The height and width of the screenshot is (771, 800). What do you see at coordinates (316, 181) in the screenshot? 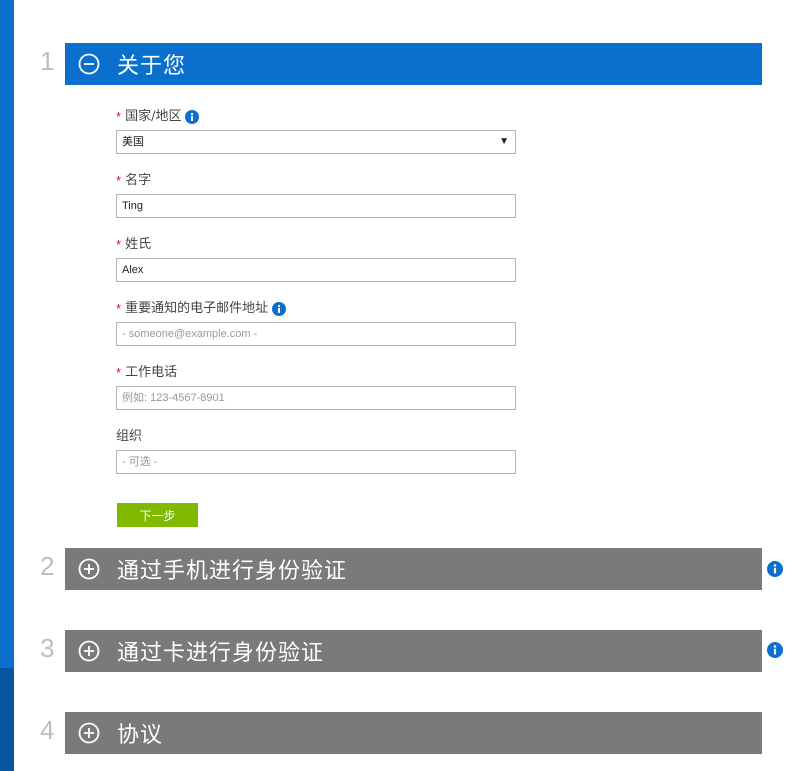
I see `first-name-label: * 名字` at bounding box center [316, 181].